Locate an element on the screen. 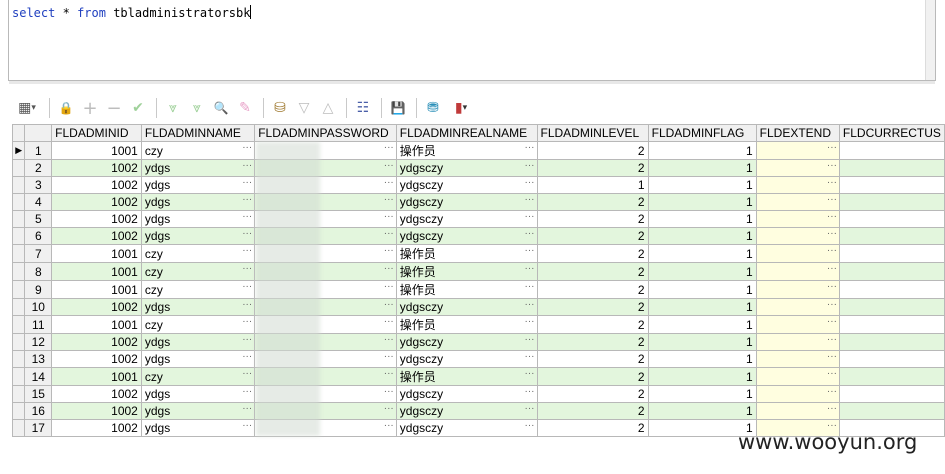  table-row: 8 1001 czy ··· ··· 操作员 ··· 2 1 ··· is located at coordinates (478, 271).